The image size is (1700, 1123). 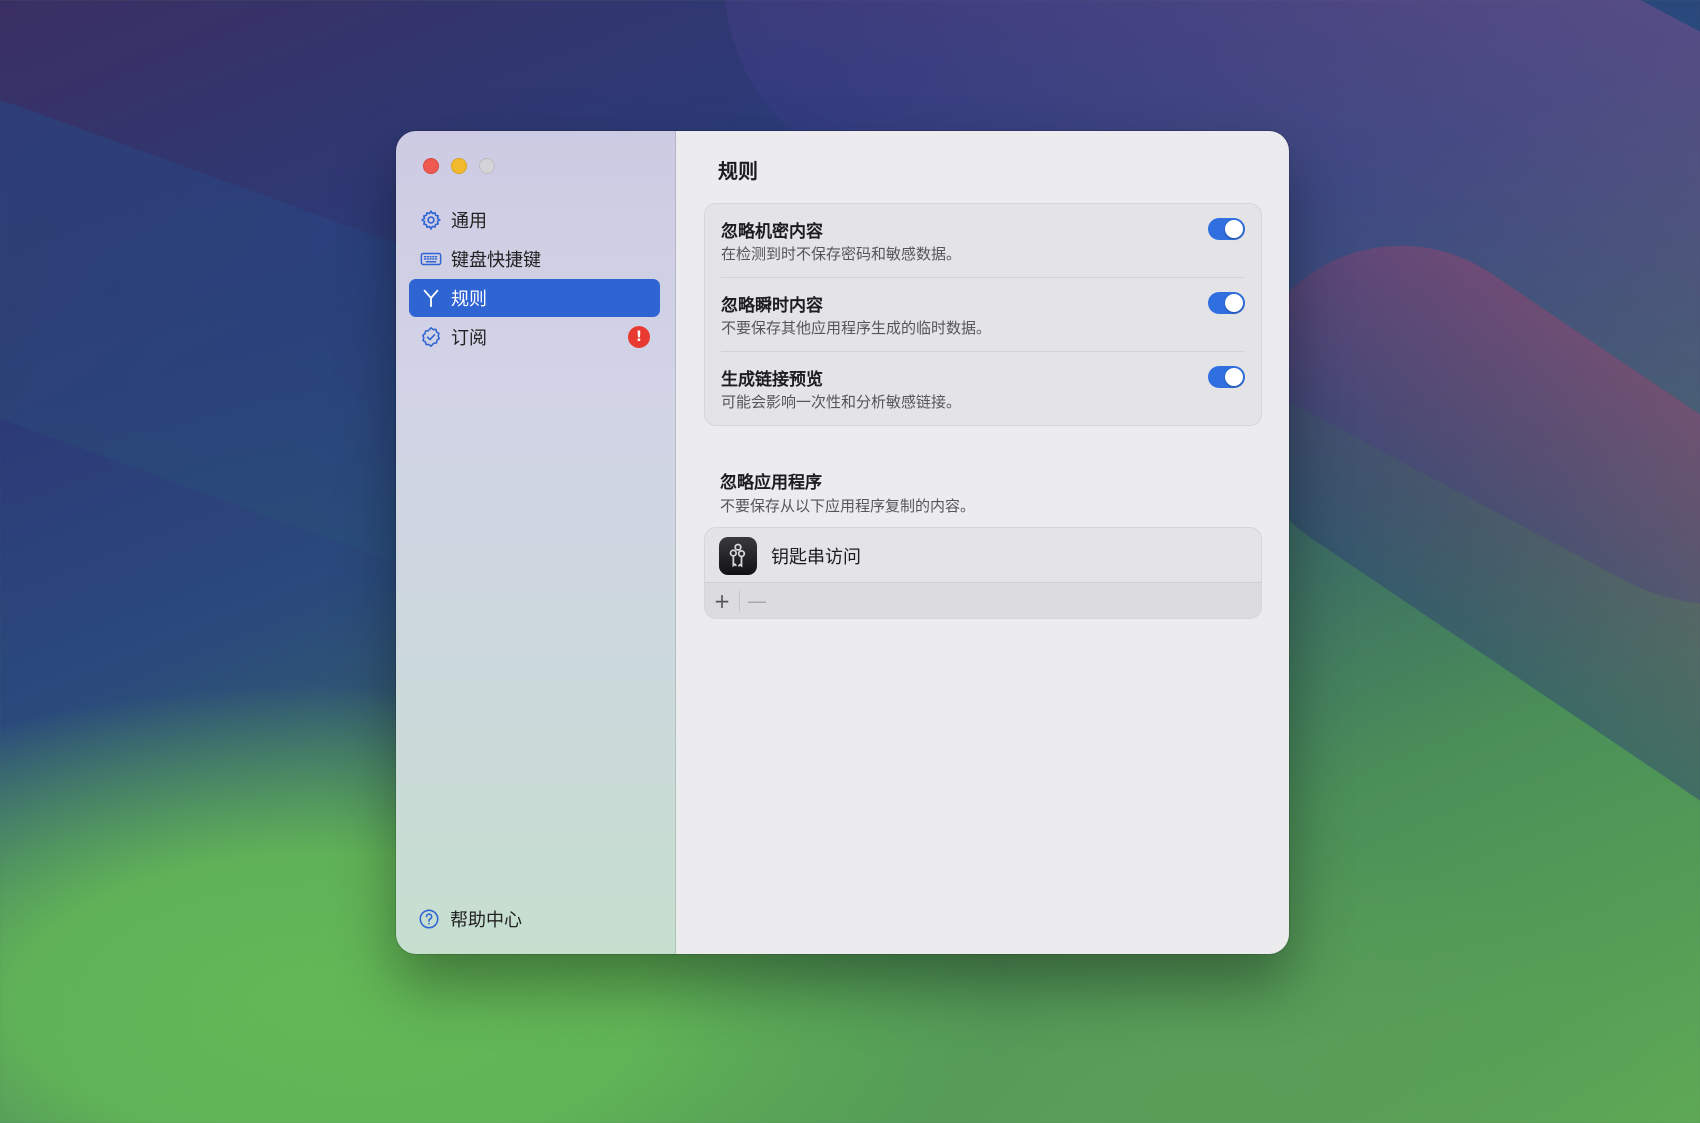 What do you see at coordinates (429, 919) in the screenshot?
I see `question-circle-icon` at bounding box center [429, 919].